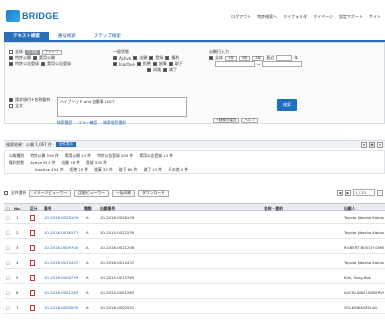  I want to click on col-category: 区分, so click(34, 209).